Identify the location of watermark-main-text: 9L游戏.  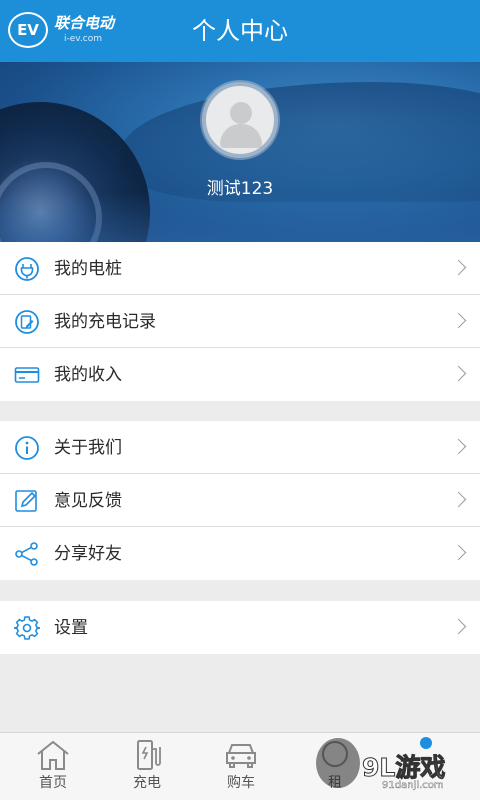
(403, 768).